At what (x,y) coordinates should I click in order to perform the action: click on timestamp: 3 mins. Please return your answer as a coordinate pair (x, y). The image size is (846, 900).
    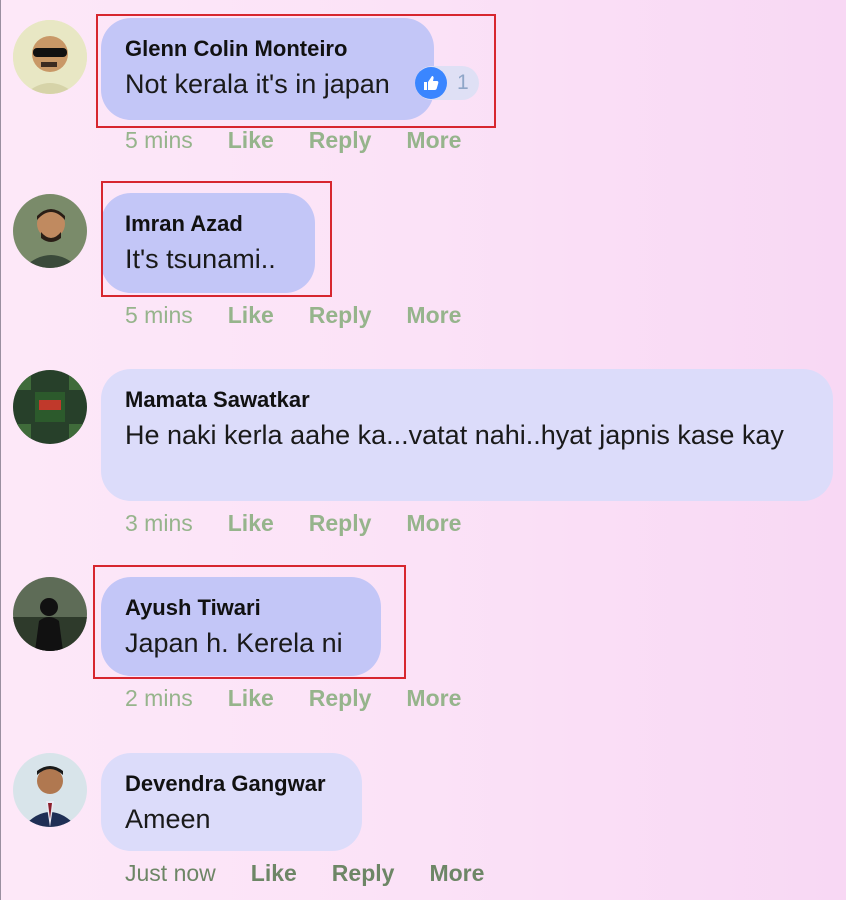
    Looking at the image, I should click on (159, 523).